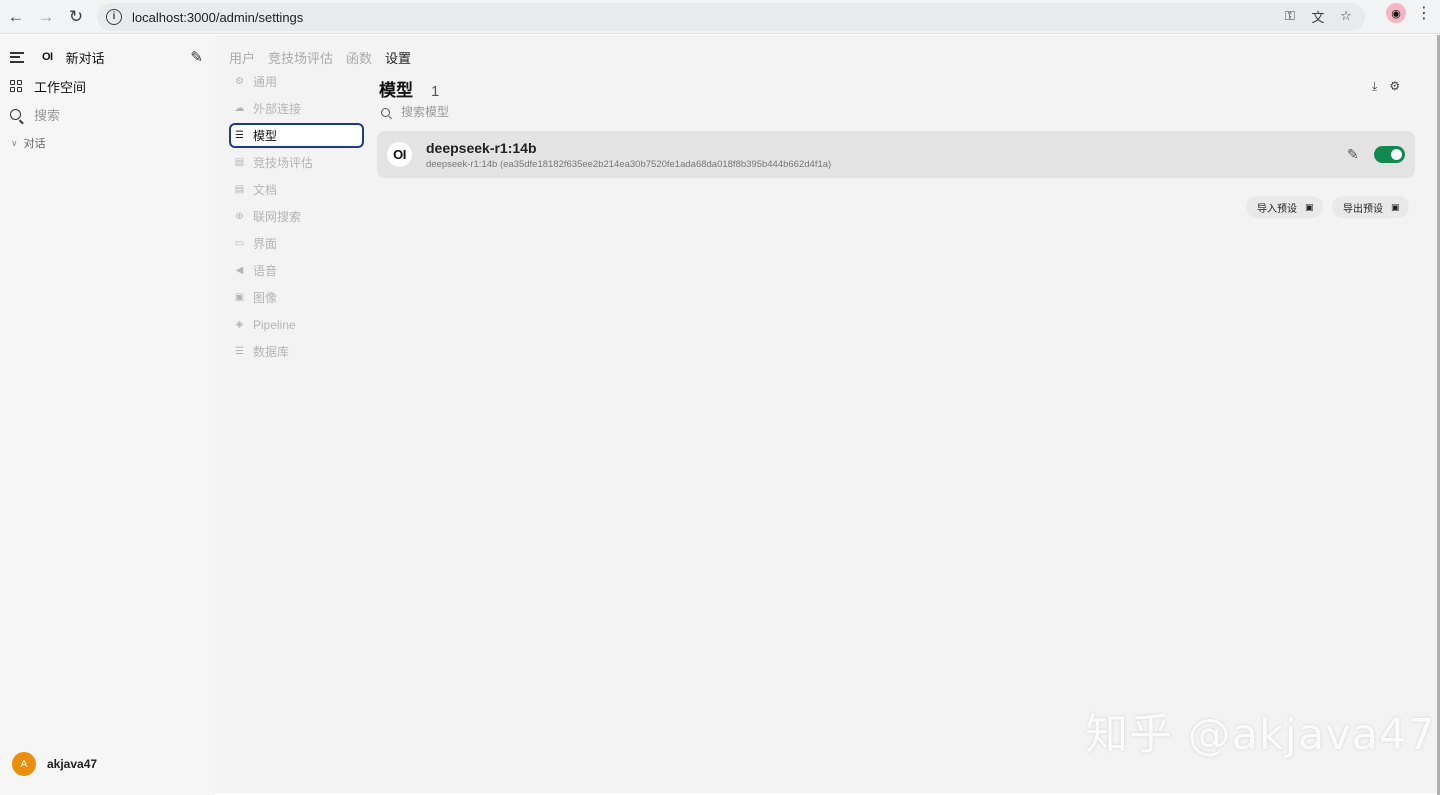 This screenshot has width=1440, height=795. What do you see at coordinates (1395, 206) in the screenshot?
I see `file-export-icon: ▣` at bounding box center [1395, 206].